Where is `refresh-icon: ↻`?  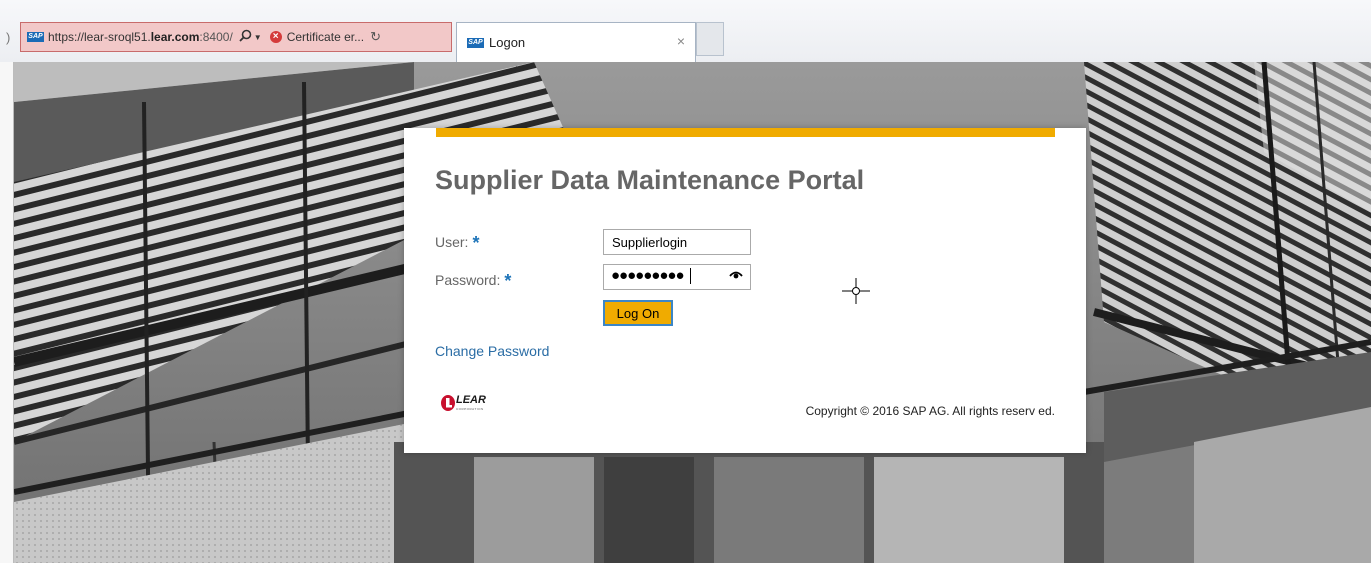
refresh-icon: ↻ is located at coordinates (375, 37).